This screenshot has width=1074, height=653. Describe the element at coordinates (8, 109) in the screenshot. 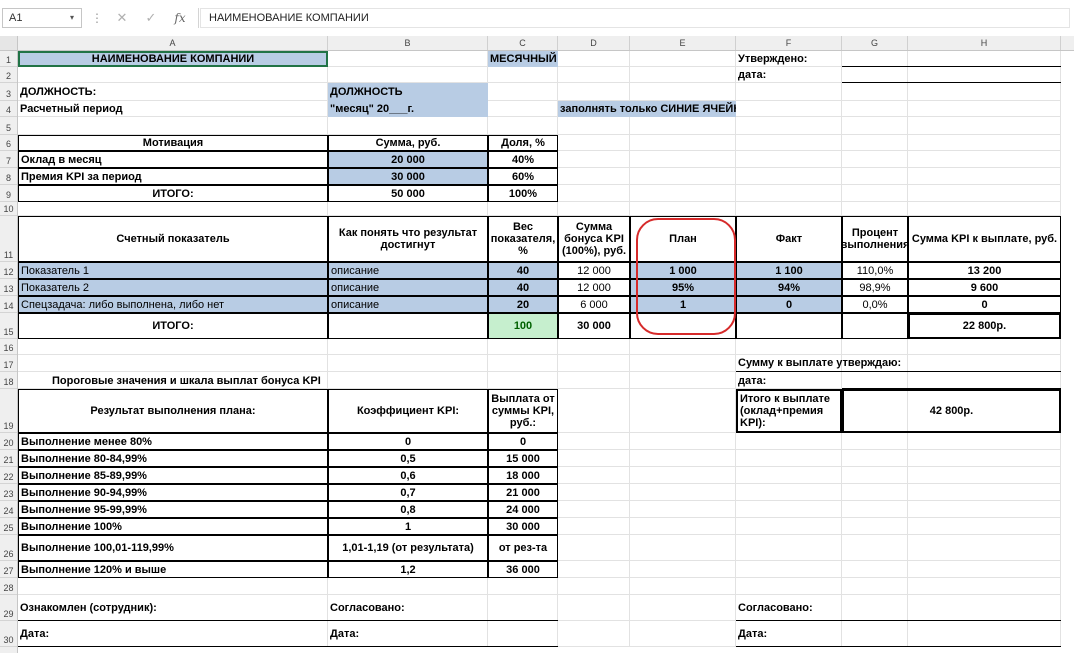

I see `row-header-4: 4` at that location.